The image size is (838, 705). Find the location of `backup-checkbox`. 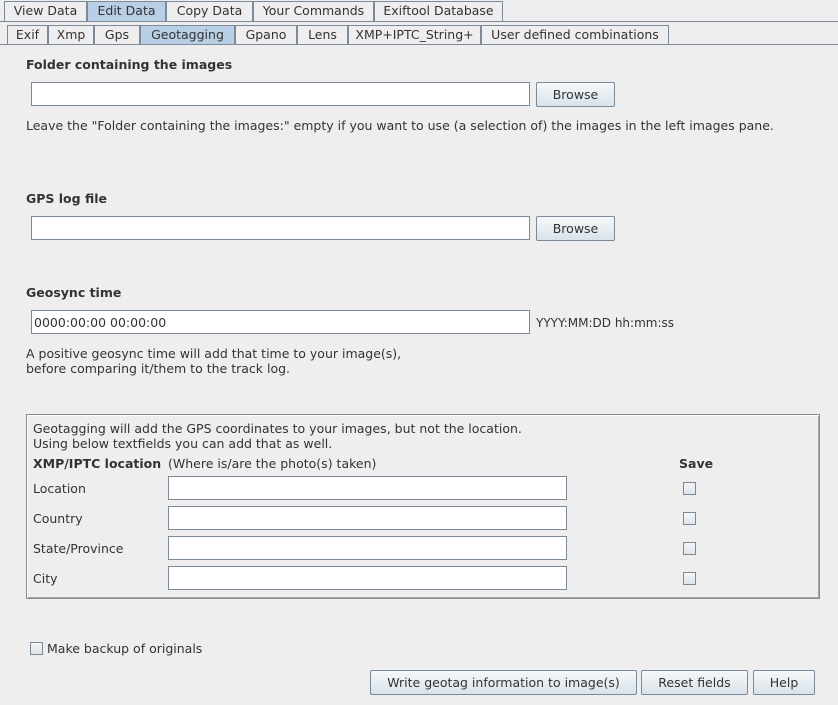

backup-checkbox is located at coordinates (36, 648).